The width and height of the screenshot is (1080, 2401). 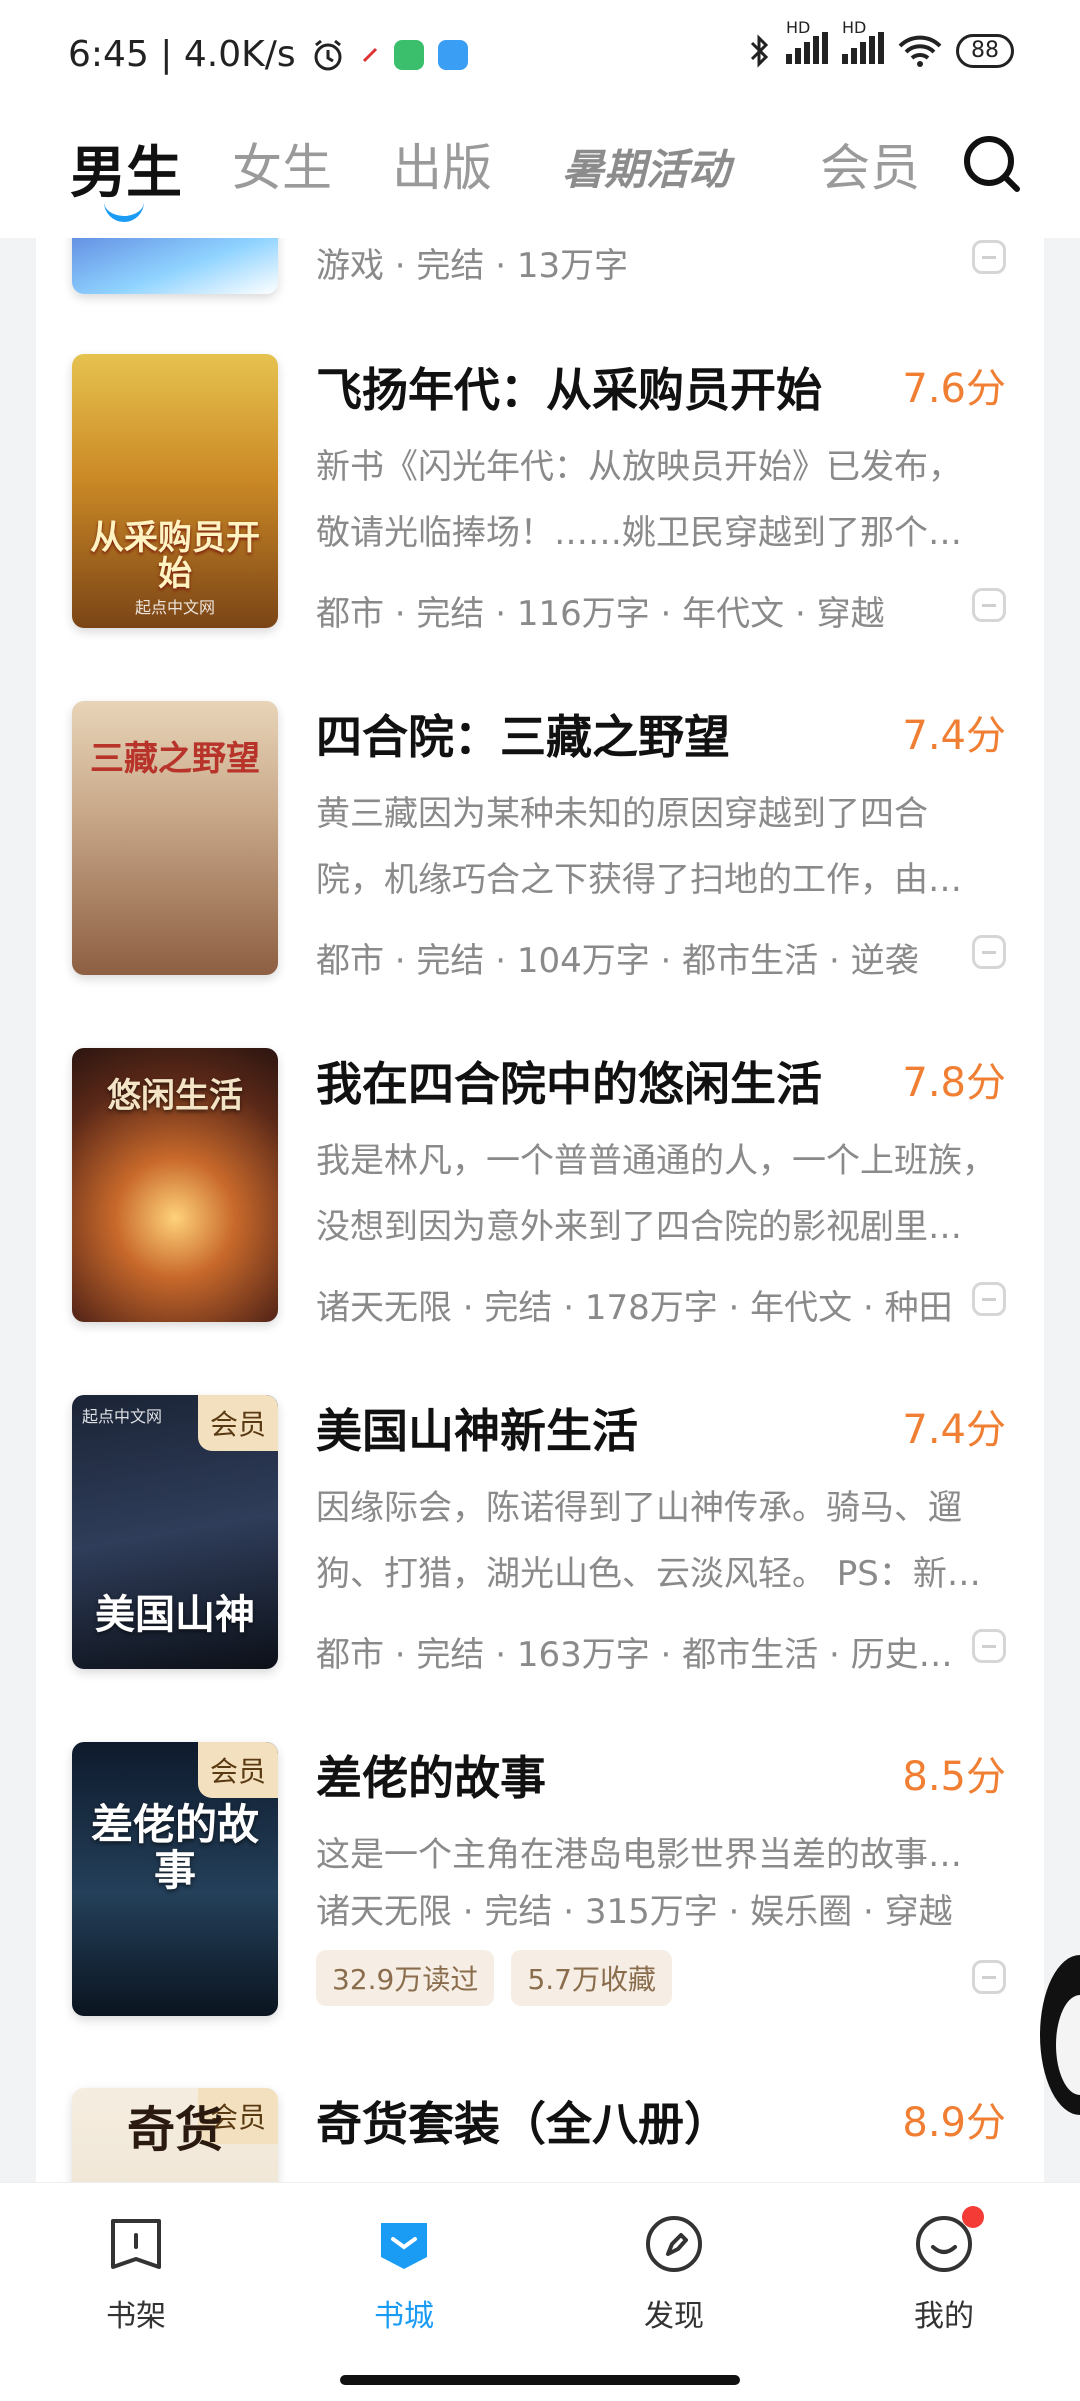 I want to click on search-icon, so click(x=992, y=164).